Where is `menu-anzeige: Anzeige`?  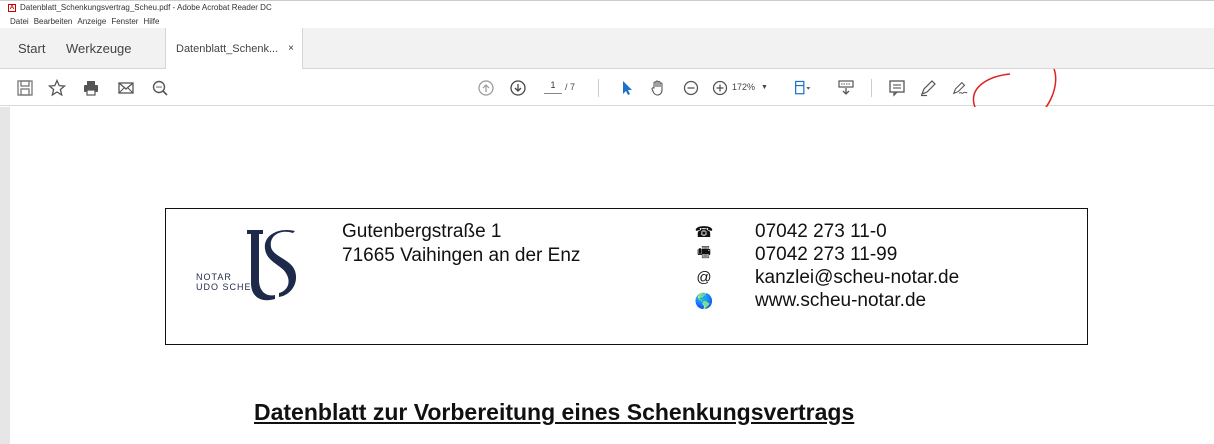
menu-anzeige: Anzeige is located at coordinates (91, 21).